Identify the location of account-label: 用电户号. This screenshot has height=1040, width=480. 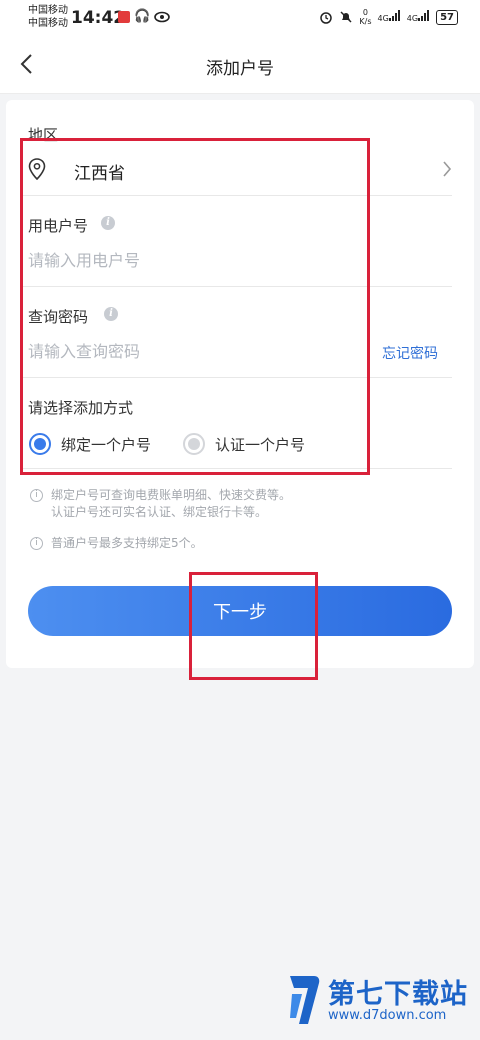
(58, 226).